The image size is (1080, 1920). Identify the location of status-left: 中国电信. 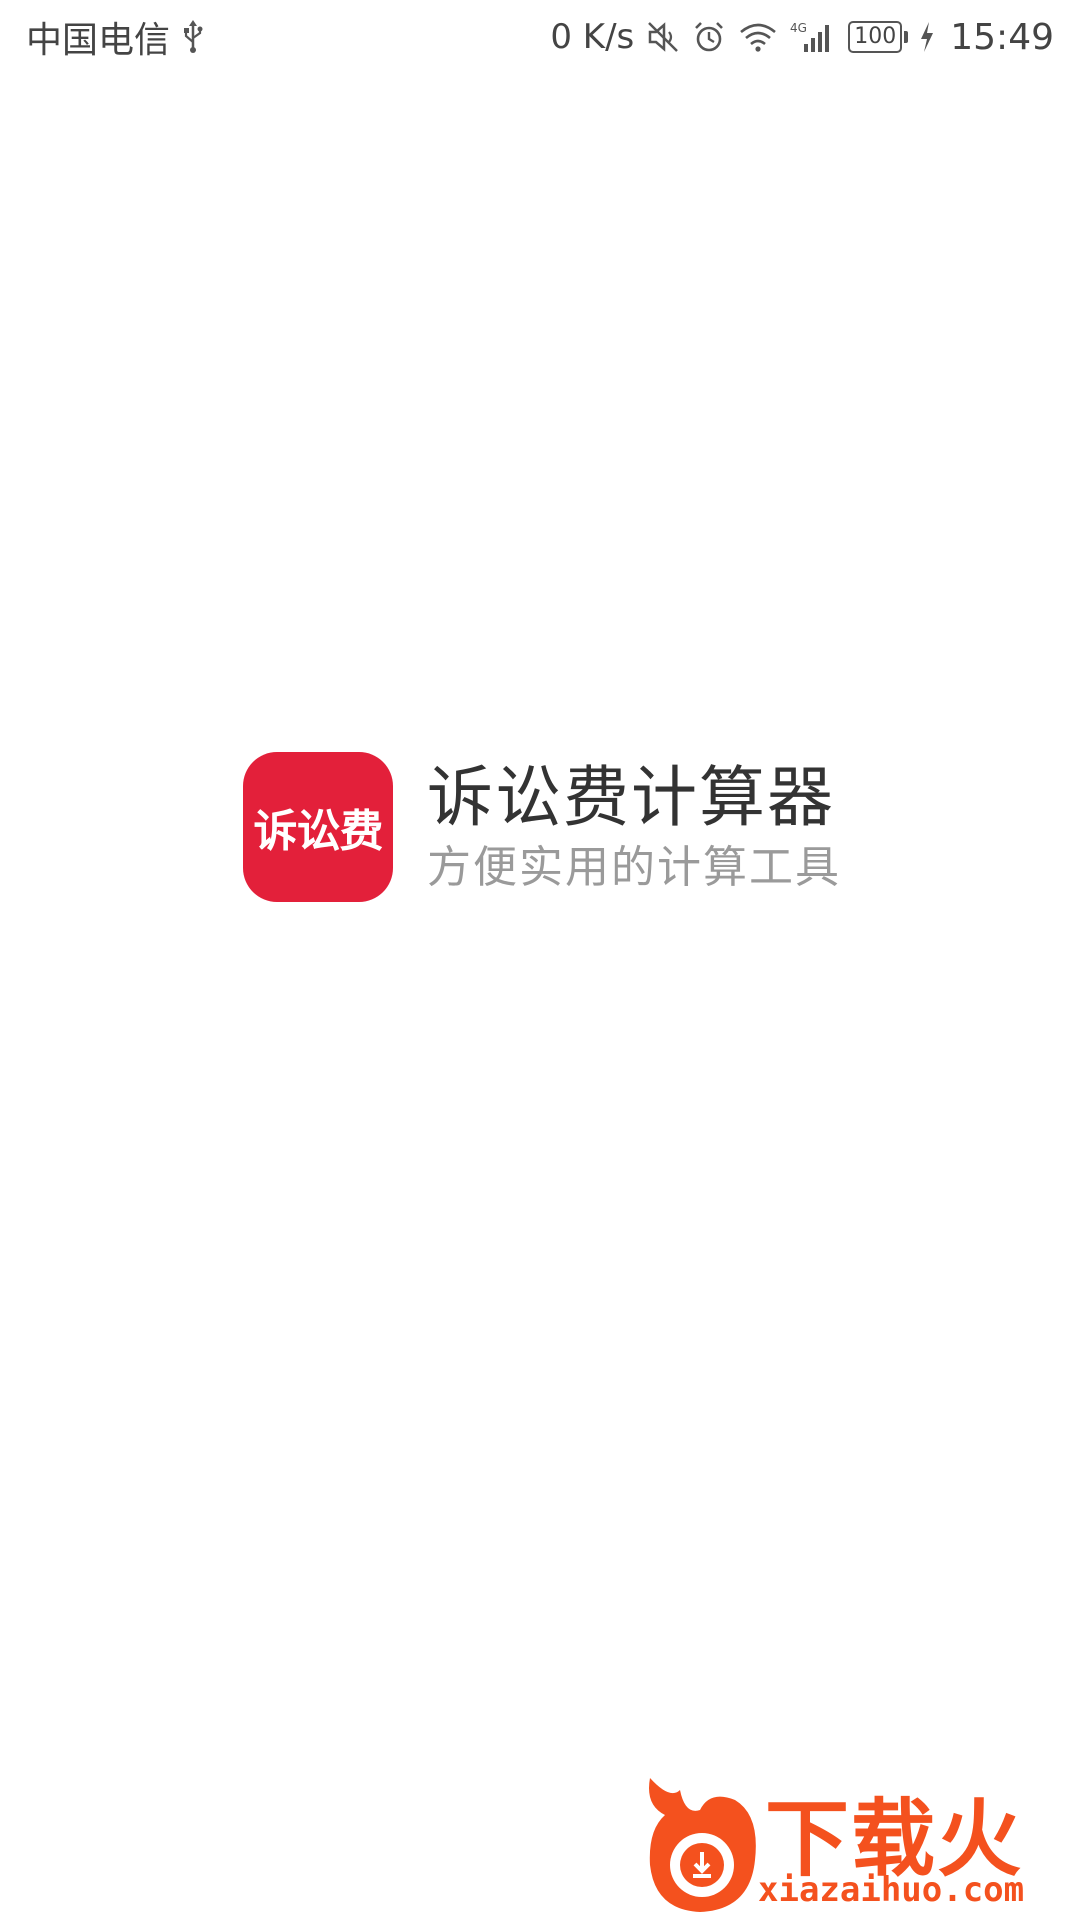
(115, 37).